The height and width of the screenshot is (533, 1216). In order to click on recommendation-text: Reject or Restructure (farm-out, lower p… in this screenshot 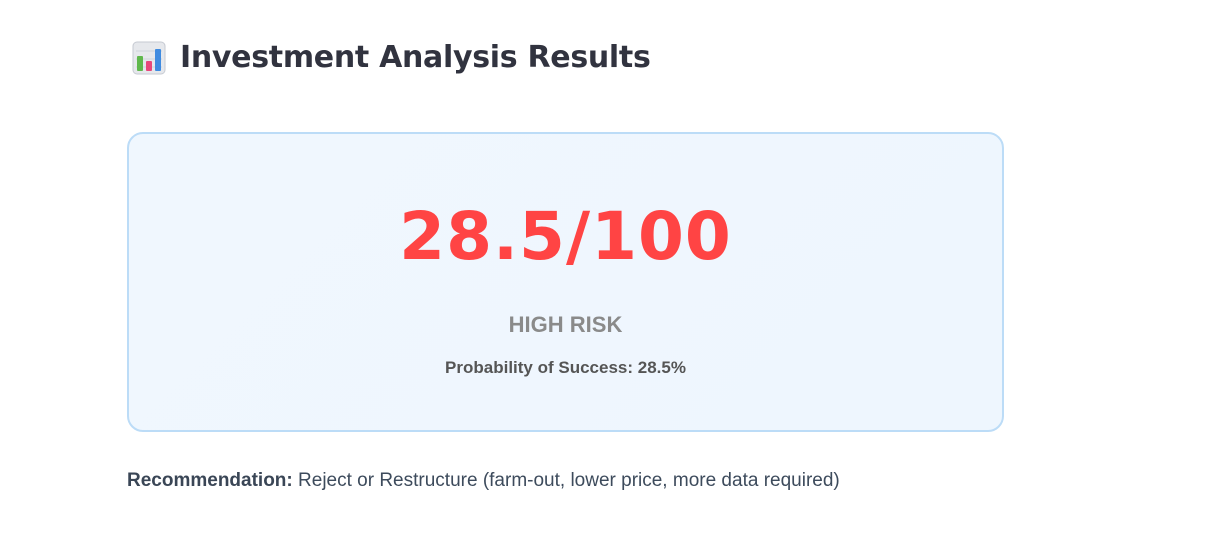, I will do `click(569, 480)`.